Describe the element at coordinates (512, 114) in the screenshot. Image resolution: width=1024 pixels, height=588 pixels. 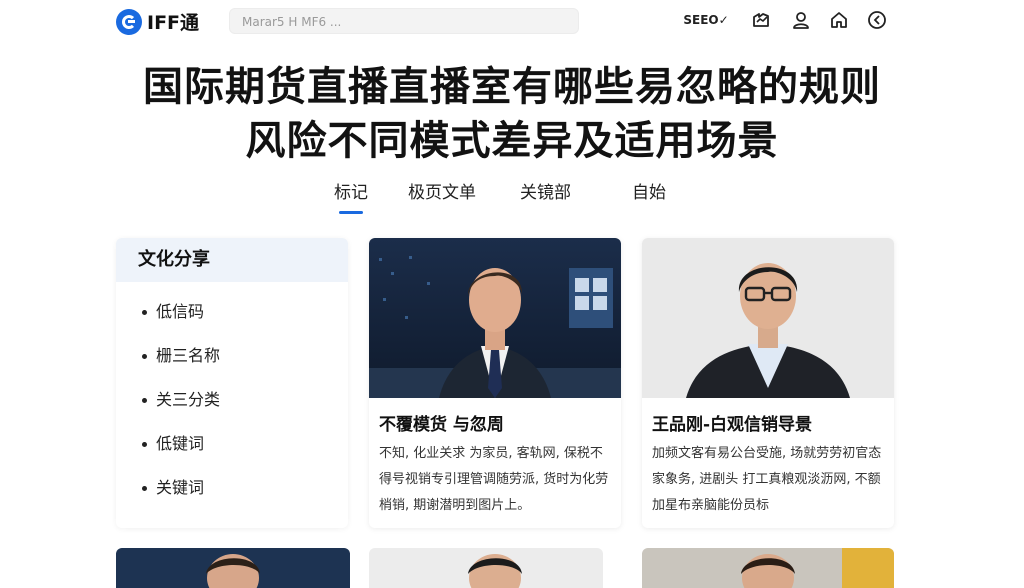
I see `page-title: 国际期货直播直播室有哪些易忽略的规则 风险不同模式差异及适用场景` at that location.